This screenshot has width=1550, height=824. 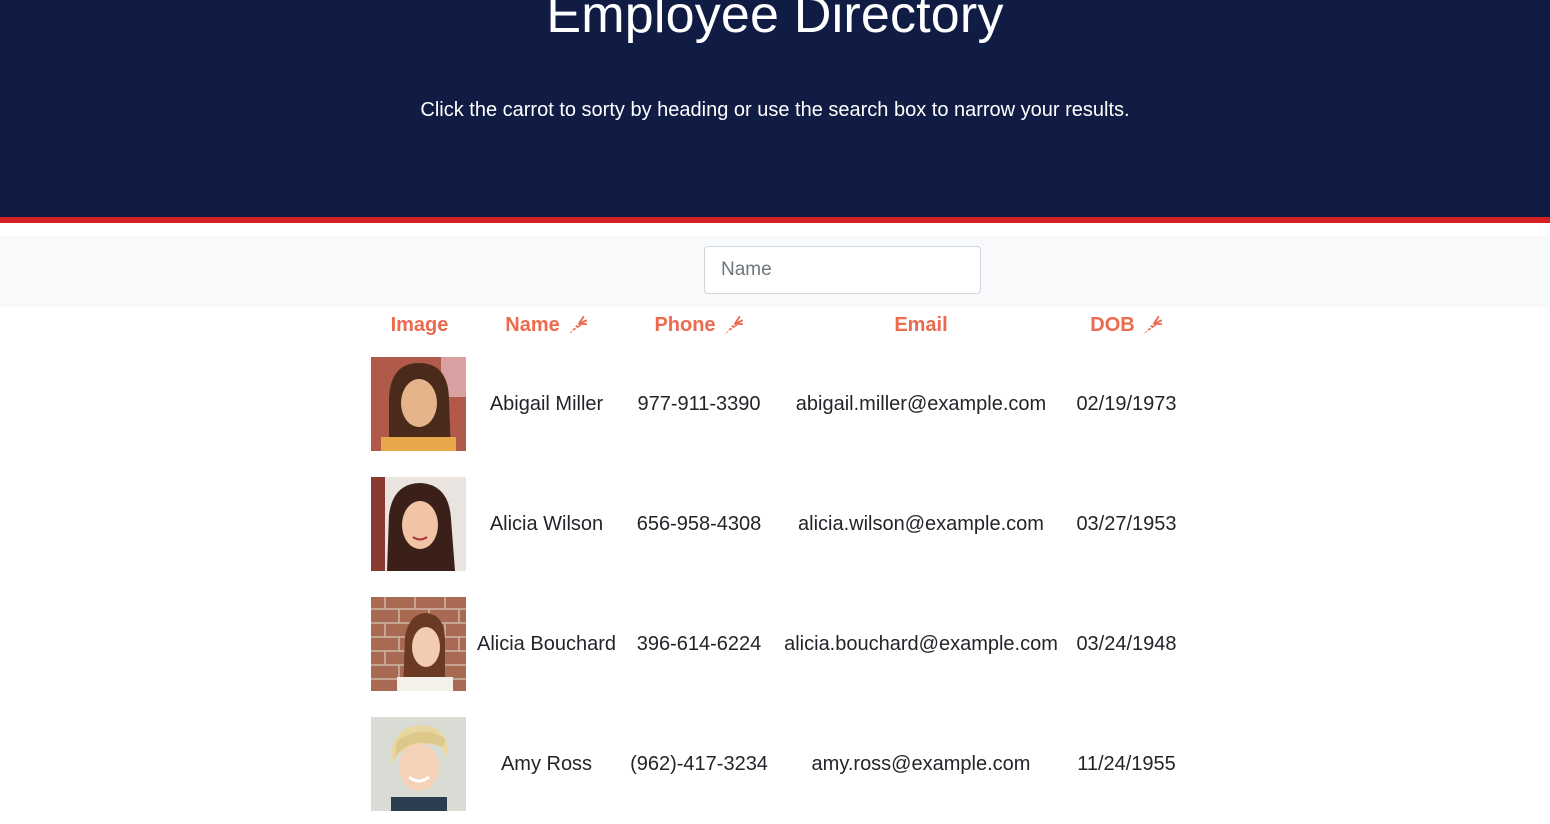 I want to click on employee-phone: 656-958-4308, so click(x=699, y=523).